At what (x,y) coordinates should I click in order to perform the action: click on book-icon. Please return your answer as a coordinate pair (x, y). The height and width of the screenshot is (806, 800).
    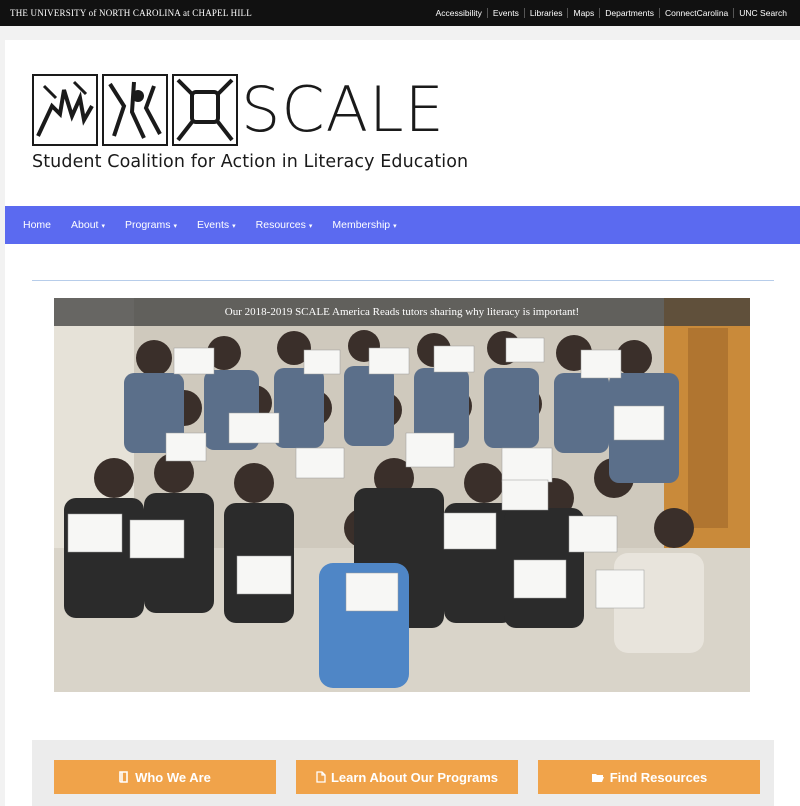
    Looking at the image, I should click on (123, 777).